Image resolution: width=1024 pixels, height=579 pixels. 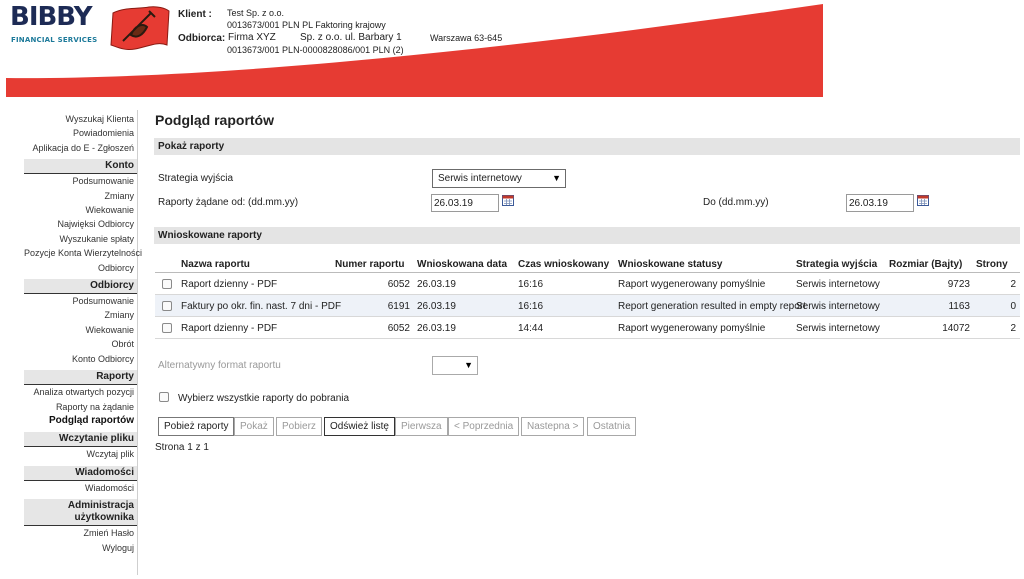 I want to click on sidebar-divider, so click(x=137, y=342).